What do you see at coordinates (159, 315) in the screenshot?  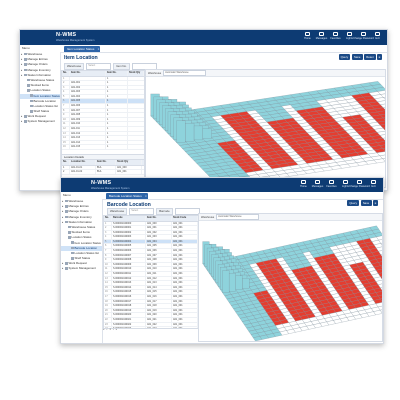 I see `table-cell: A01_020` at bounding box center [159, 315].